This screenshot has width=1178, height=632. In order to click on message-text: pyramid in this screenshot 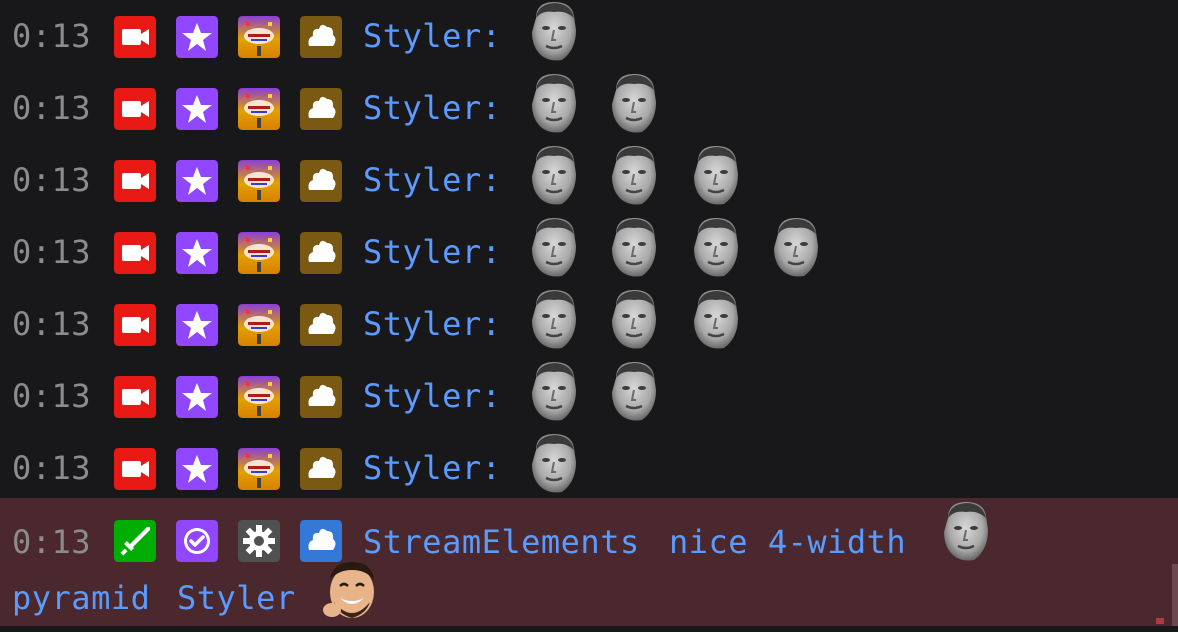, I will do `click(81, 598)`.